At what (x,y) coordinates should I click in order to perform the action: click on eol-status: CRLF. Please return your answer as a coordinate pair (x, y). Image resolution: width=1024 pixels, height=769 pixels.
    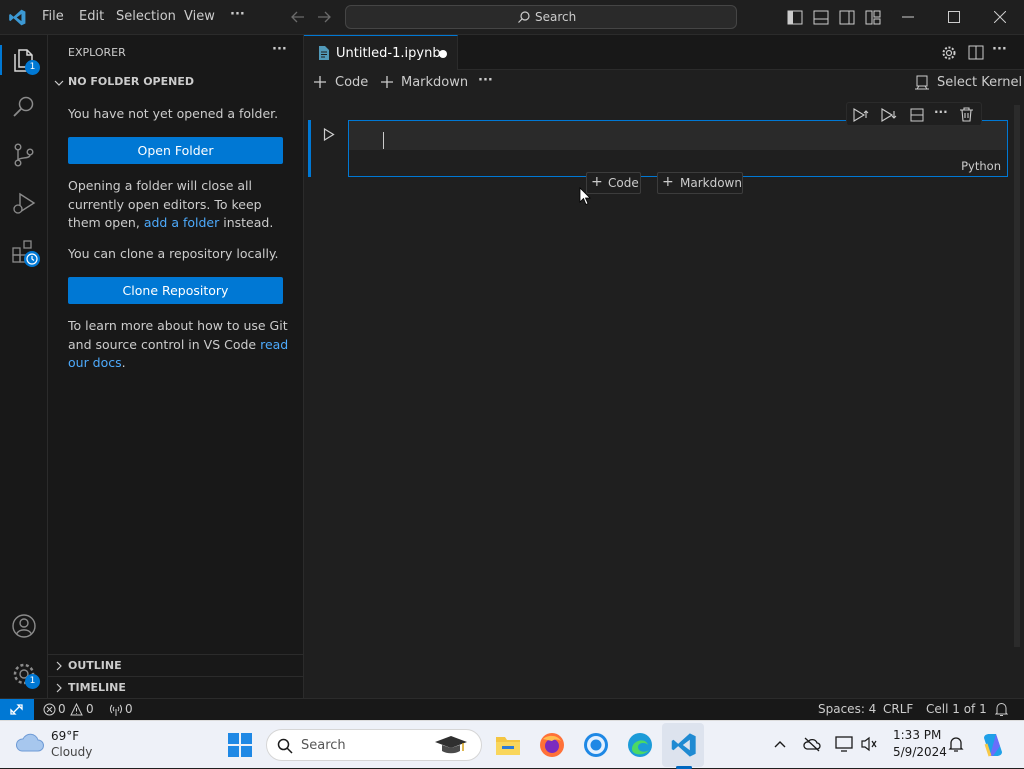
    Looking at the image, I should click on (898, 709).